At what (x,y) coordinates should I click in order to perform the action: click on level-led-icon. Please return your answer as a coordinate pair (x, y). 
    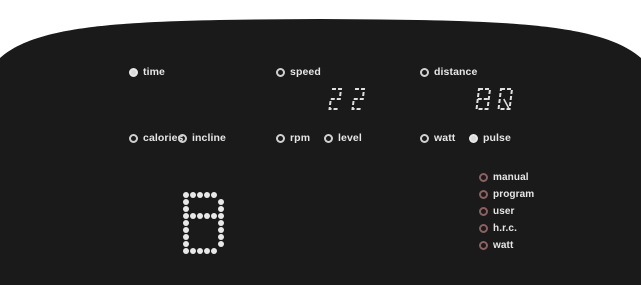
    Looking at the image, I should click on (328, 138).